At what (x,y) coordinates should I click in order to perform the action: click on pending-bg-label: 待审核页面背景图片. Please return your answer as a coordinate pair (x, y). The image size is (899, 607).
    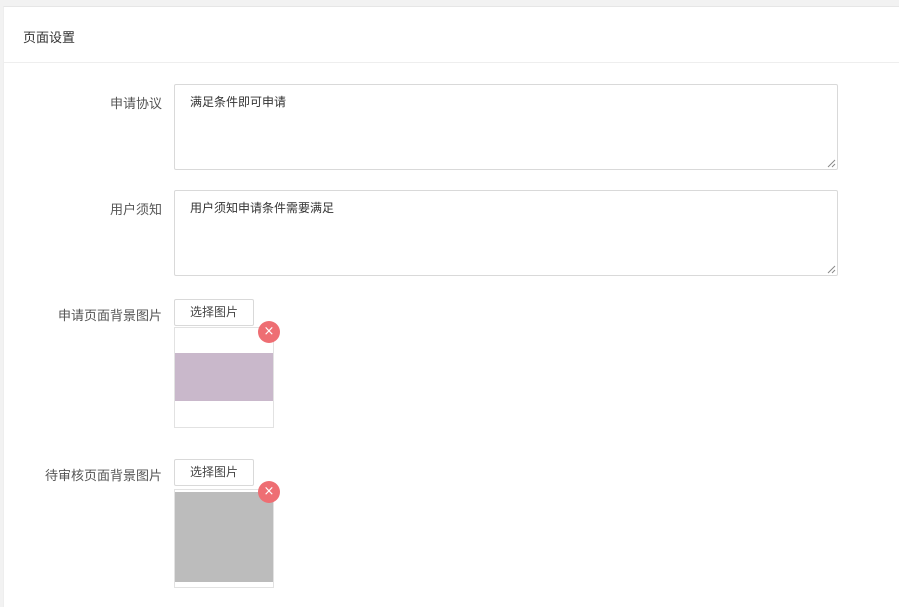
    Looking at the image, I should click on (103, 476).